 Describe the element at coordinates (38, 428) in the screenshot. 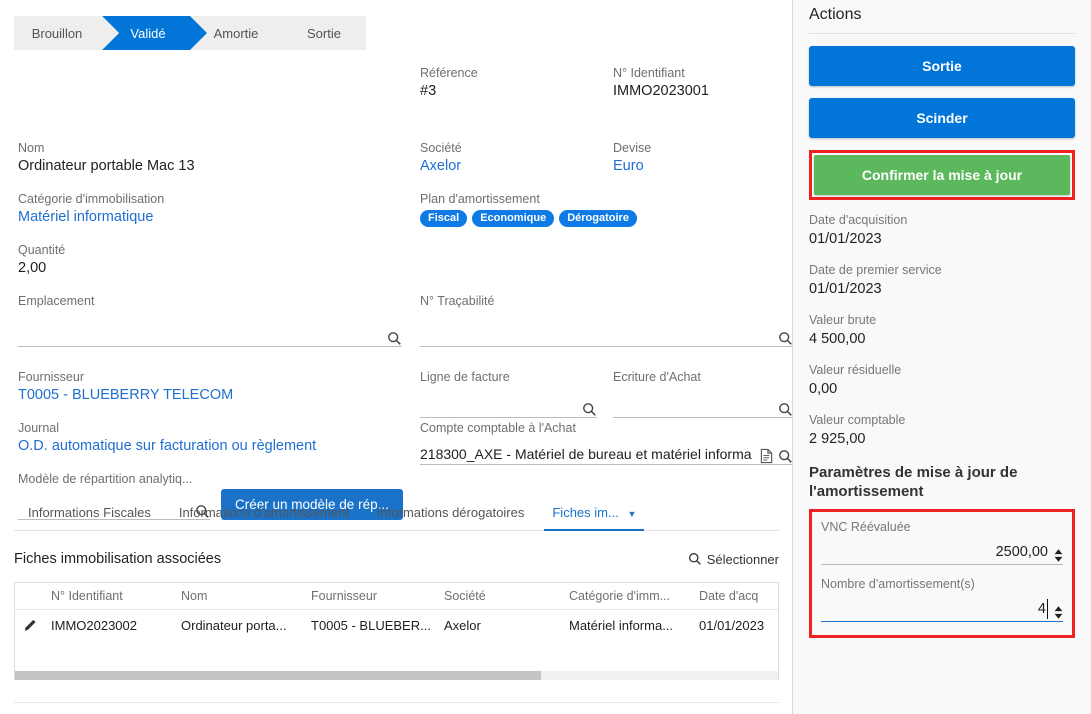

I see `field-journal-label: Journal` at that location.